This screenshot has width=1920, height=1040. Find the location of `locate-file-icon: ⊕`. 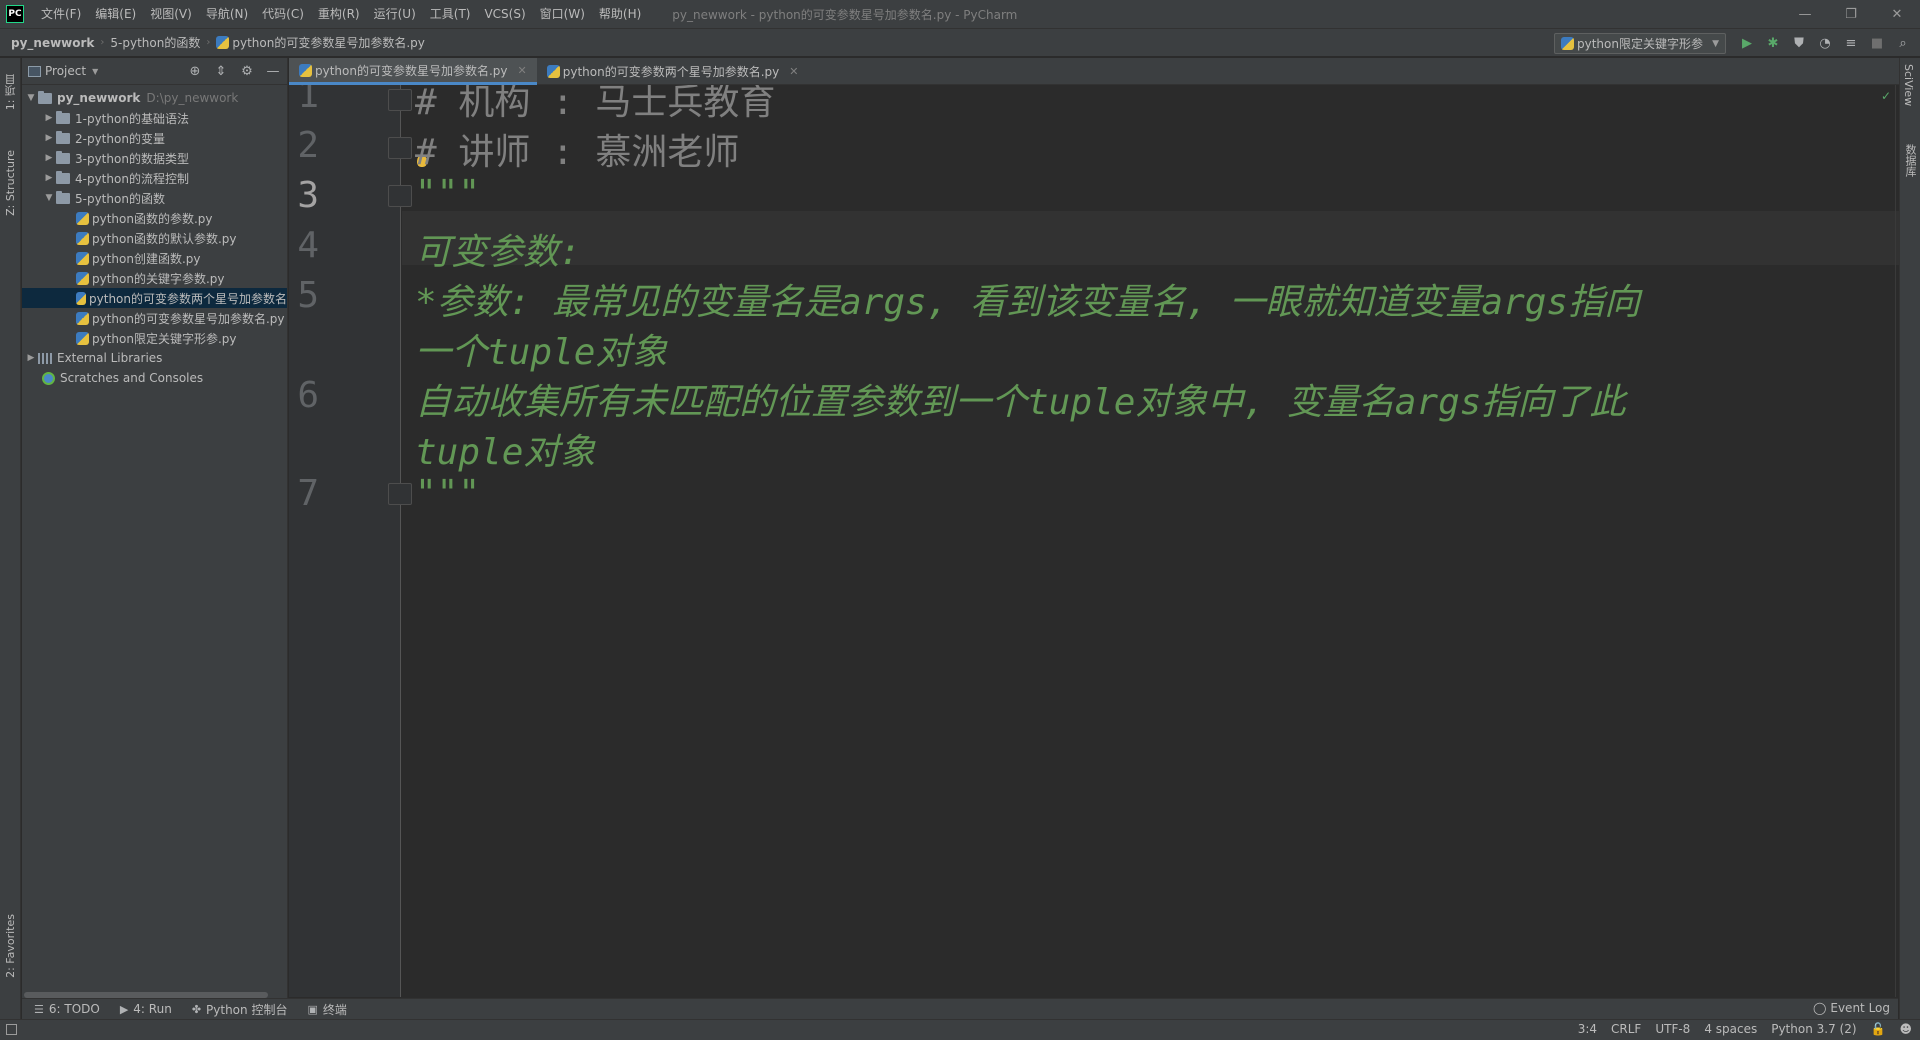

locate-file-icon: ⊕ is located at coordinates (195, 71).